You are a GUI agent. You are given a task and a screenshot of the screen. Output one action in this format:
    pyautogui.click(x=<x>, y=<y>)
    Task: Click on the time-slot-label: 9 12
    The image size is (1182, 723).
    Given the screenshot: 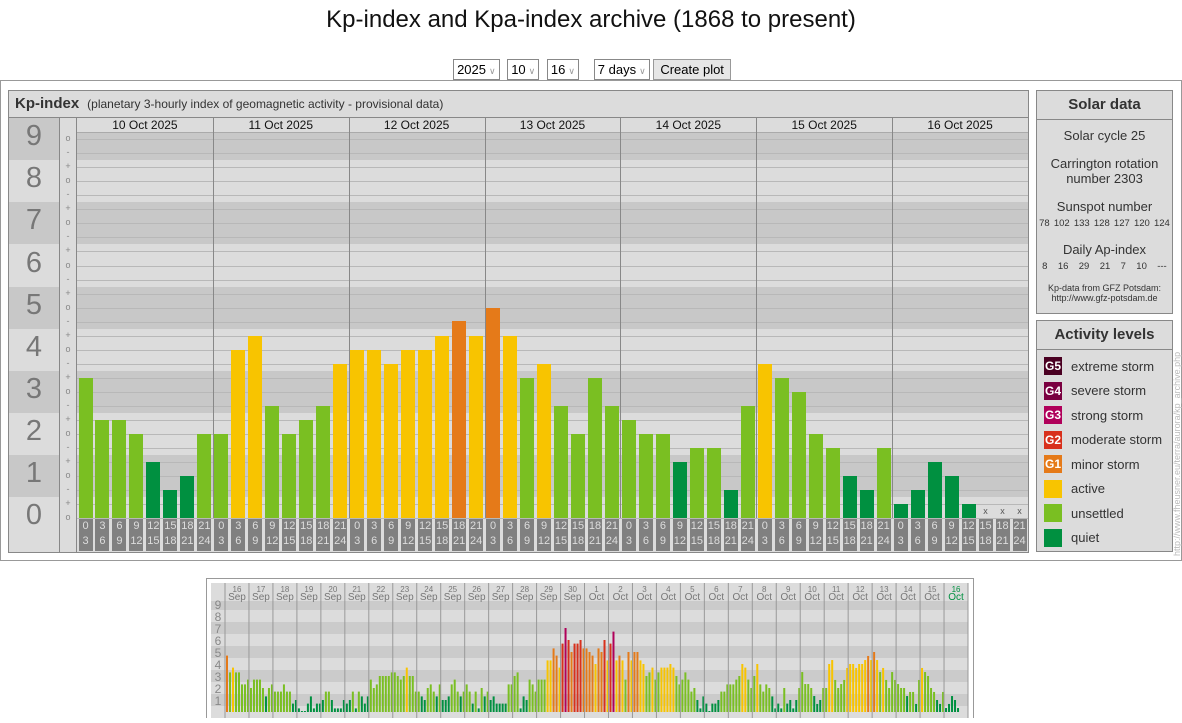 What is the action you would take?
    pyautogui.click(x=815, y=535)
    